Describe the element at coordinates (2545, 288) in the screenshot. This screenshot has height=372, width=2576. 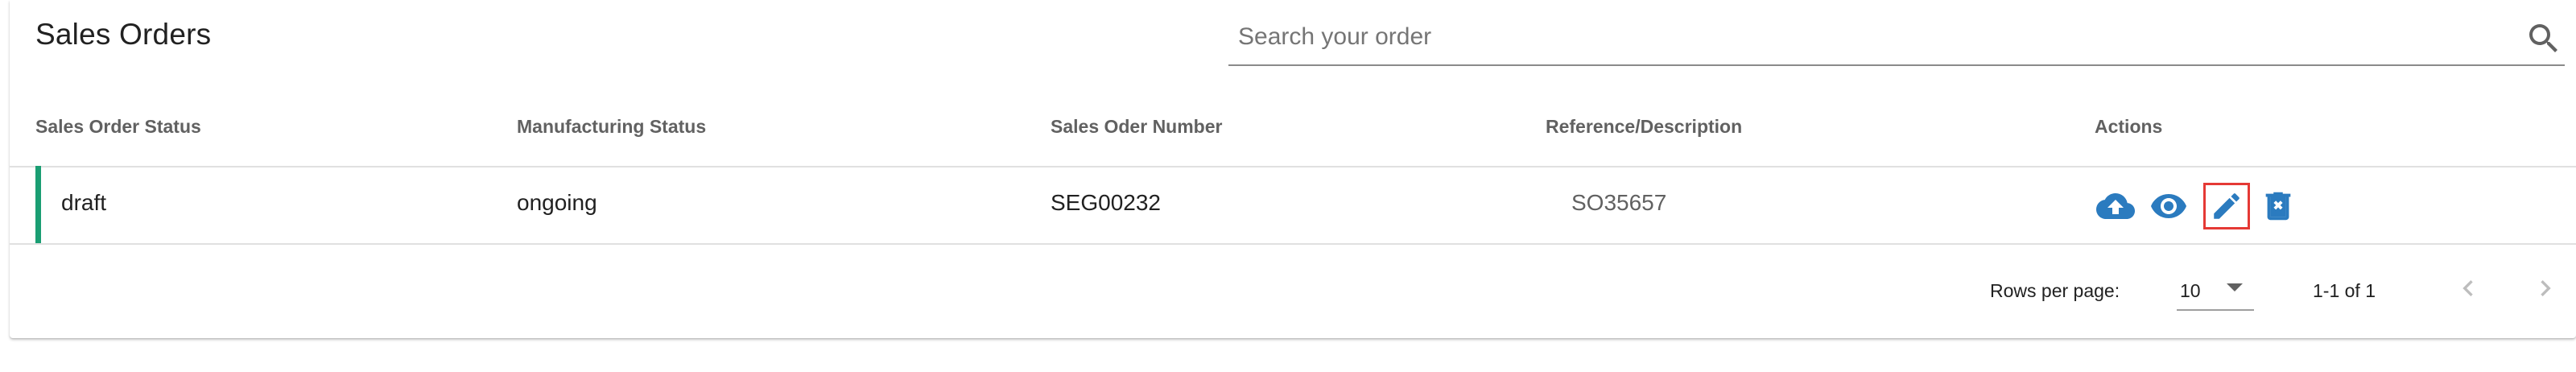
I see `chevron-right-icon` at that location.